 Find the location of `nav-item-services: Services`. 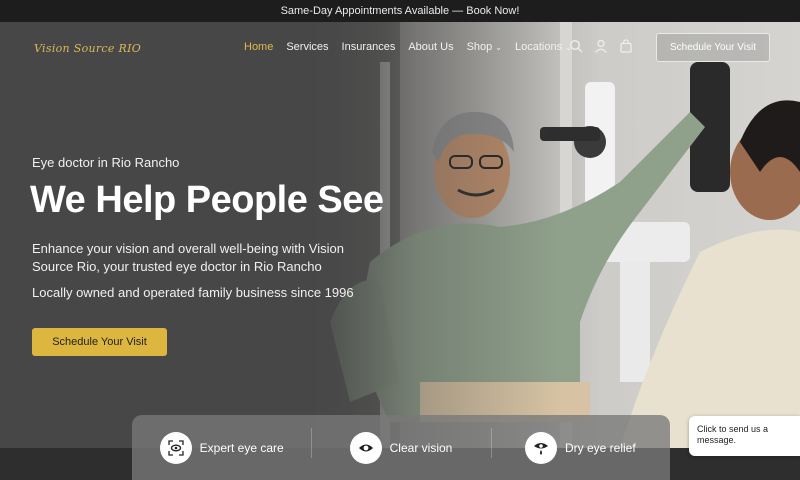

nav-item-services: Services is located at coordinates (307, 47).